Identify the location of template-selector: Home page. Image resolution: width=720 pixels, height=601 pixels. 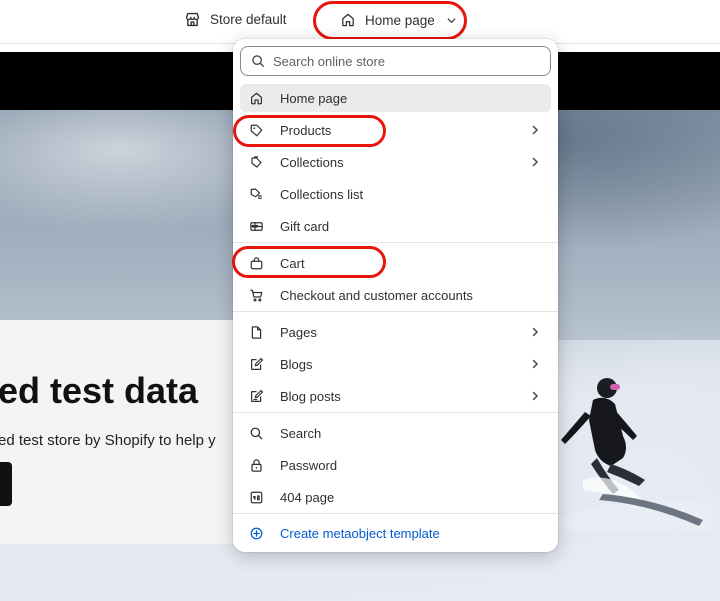
(391, 20).